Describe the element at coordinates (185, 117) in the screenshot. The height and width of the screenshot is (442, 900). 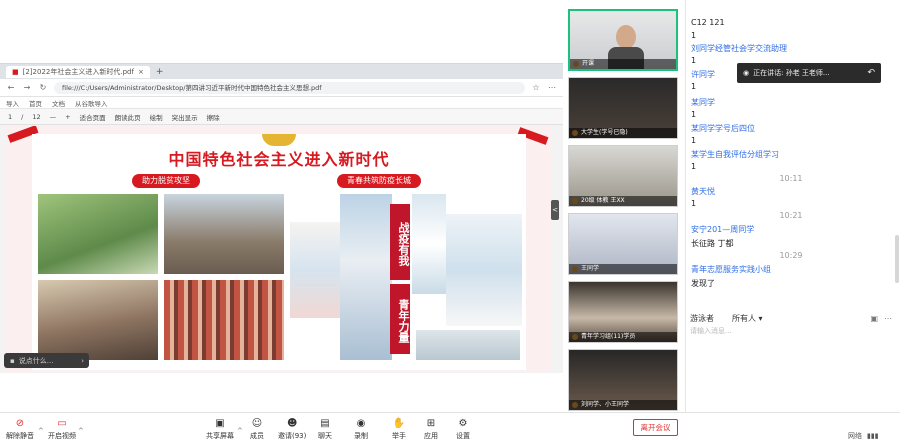
I see `highlight-button: 突出显示` at that location.